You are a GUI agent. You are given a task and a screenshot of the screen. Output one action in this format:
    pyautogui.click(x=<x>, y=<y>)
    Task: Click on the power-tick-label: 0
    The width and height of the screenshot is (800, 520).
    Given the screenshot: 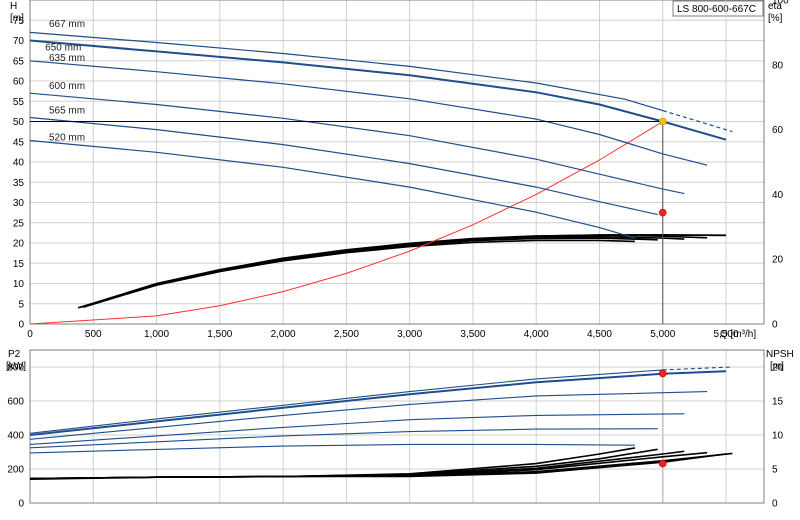 What is the action you would take?
    pyautogui.click(x=21, y=504)
    